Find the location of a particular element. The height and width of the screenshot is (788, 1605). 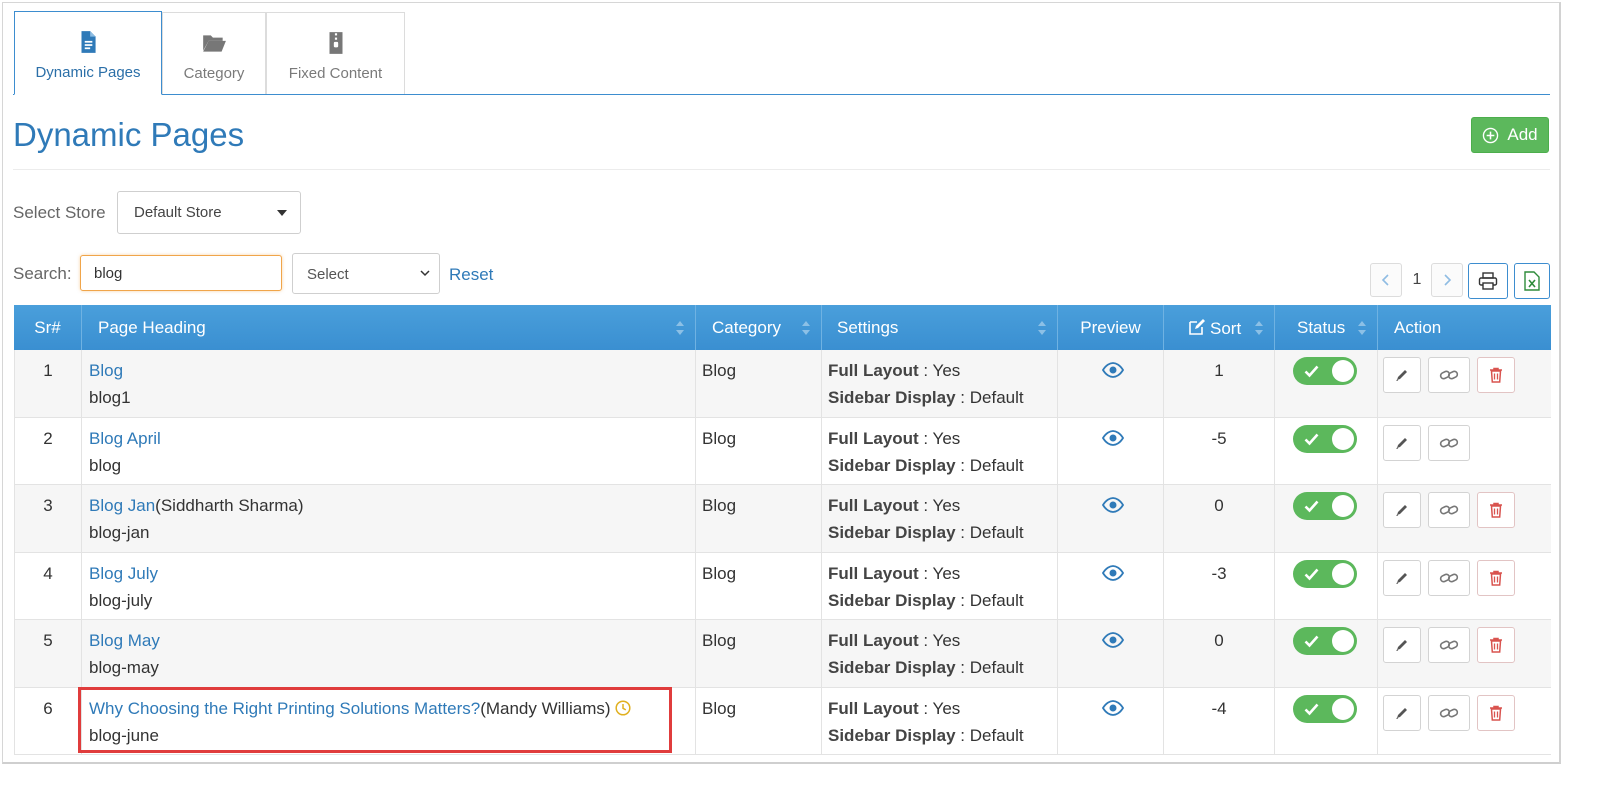

col-sort: Sort is located at coordinates (1219, 327).